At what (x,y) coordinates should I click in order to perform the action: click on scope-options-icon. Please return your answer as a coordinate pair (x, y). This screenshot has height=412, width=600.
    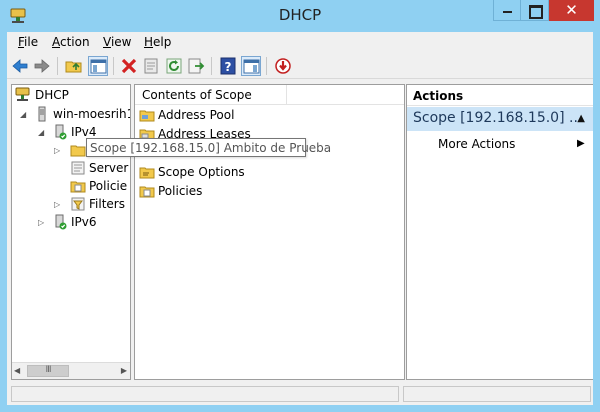
    Looking at the image, I should click on (147, 172).